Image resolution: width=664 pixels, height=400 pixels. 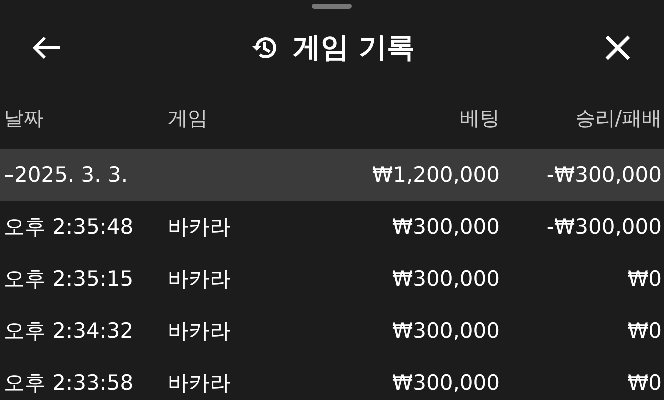 I want to click on column-header: 베팅, so click(x=479, y=118).